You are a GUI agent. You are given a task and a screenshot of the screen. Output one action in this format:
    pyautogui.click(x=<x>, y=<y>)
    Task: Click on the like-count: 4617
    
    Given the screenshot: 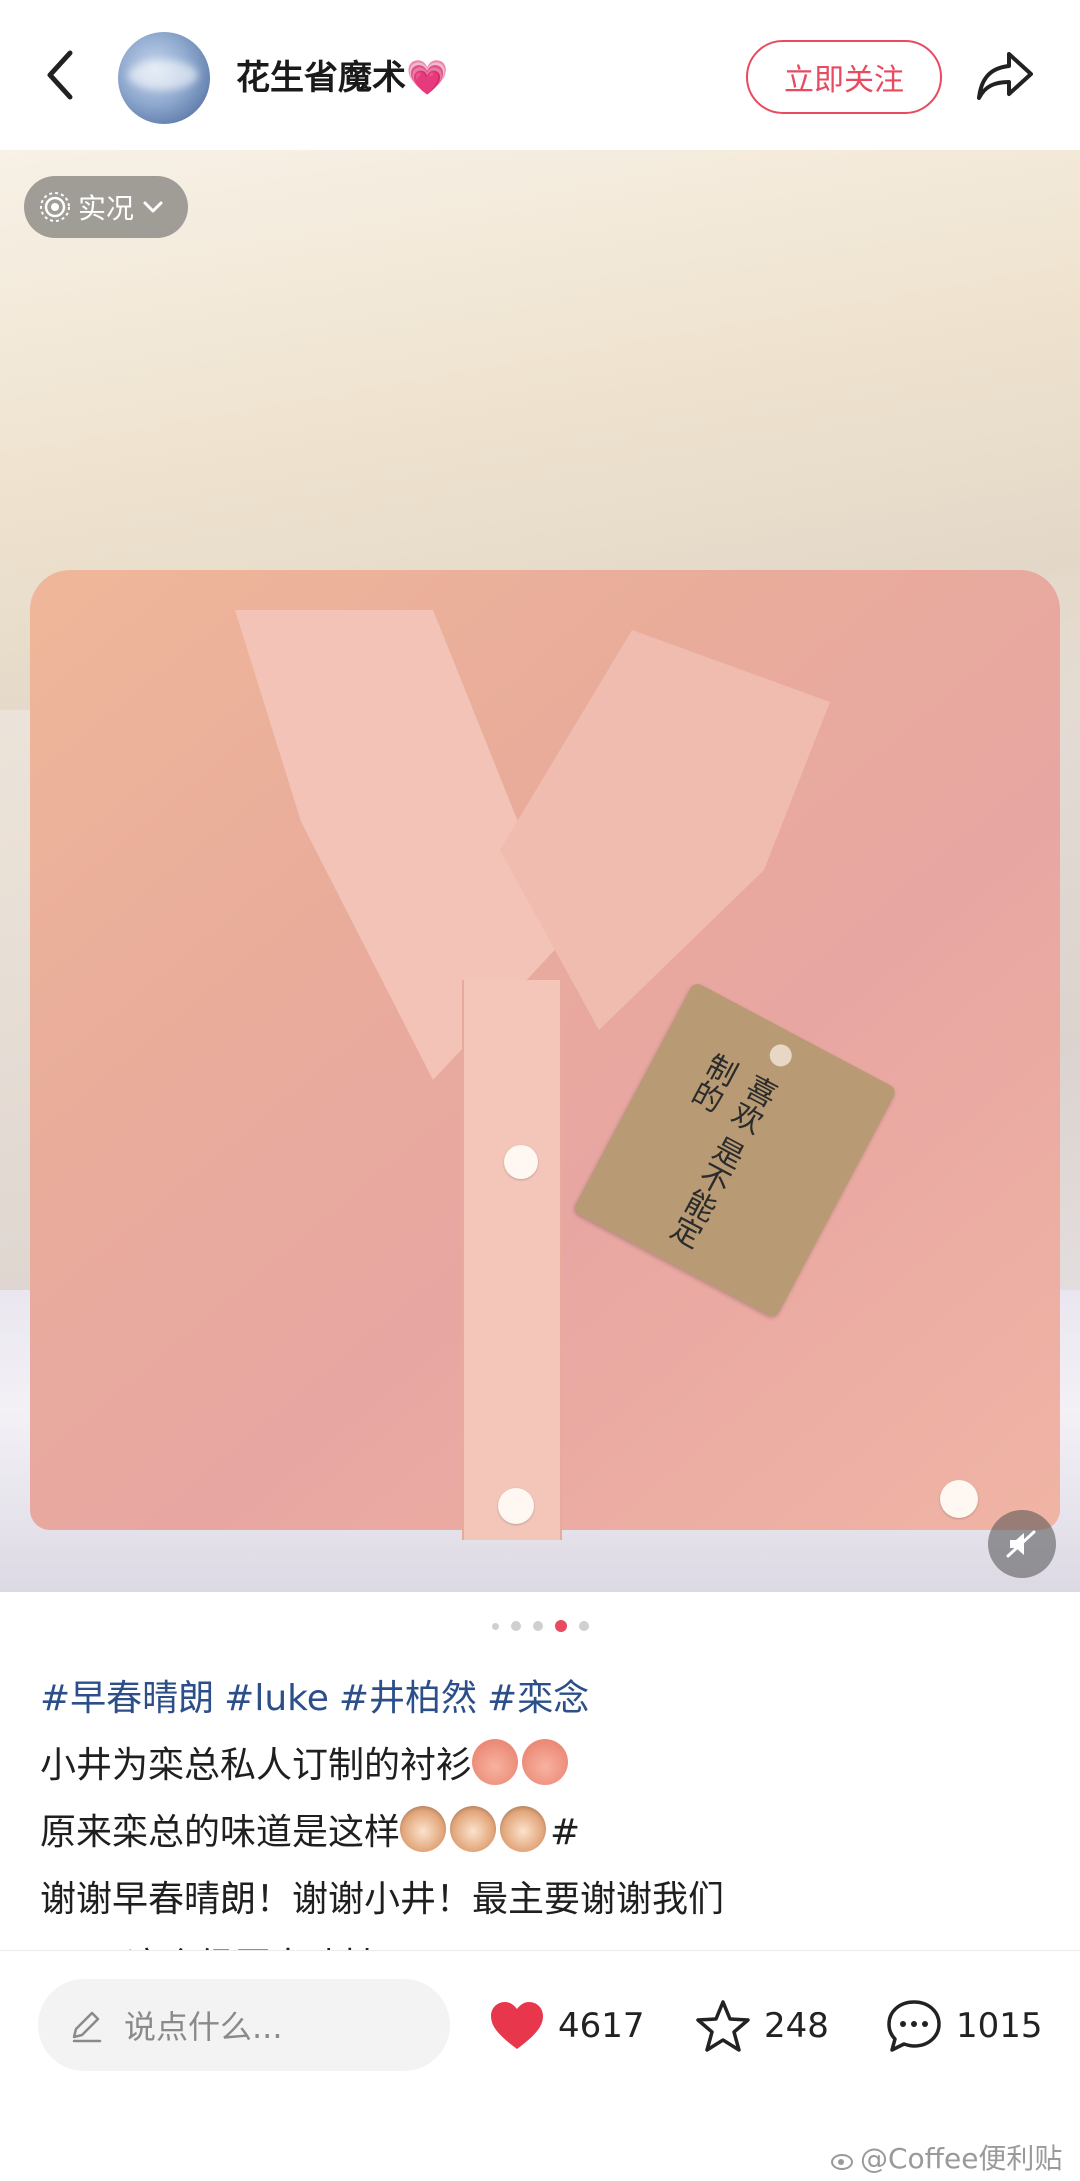 What is the action you would take?
    pyautogui.click(x=601, y=2026)
    